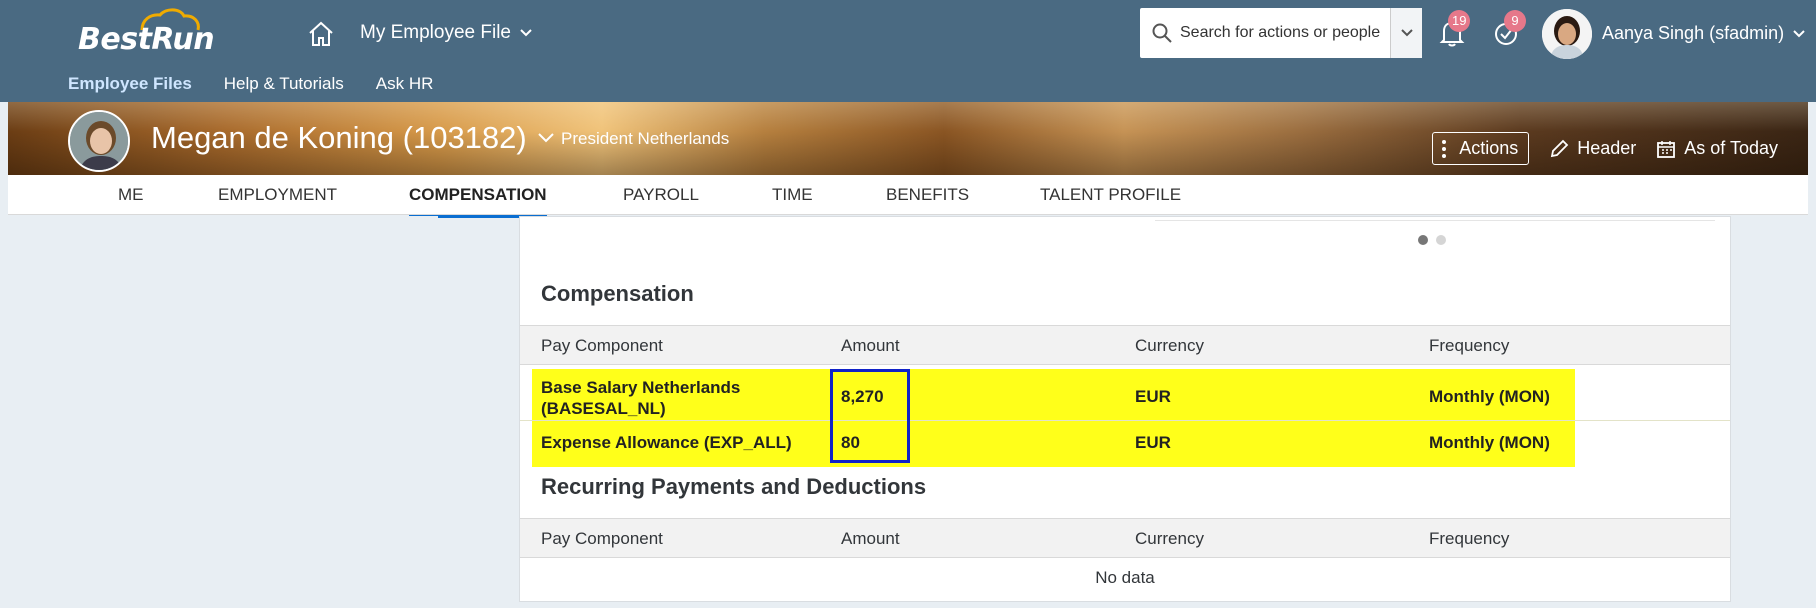 This screenshot has width=1816, height=608. I want to click on tab-time: TIME, so click(792, 195).